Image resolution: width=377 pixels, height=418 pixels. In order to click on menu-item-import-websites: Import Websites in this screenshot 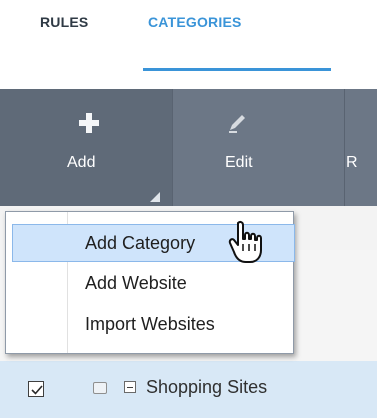, I will do `click(153, 324)`.